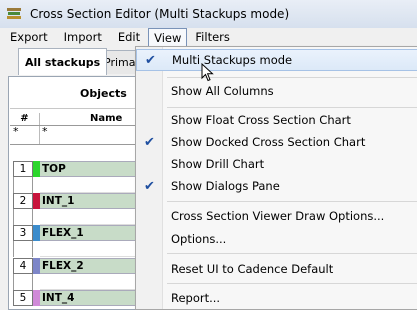 The width and height of the screenshot is (417, 310). Describe the element at coordinates (25, 119) in the screenshot. I see `num-column-header: #` at that location.